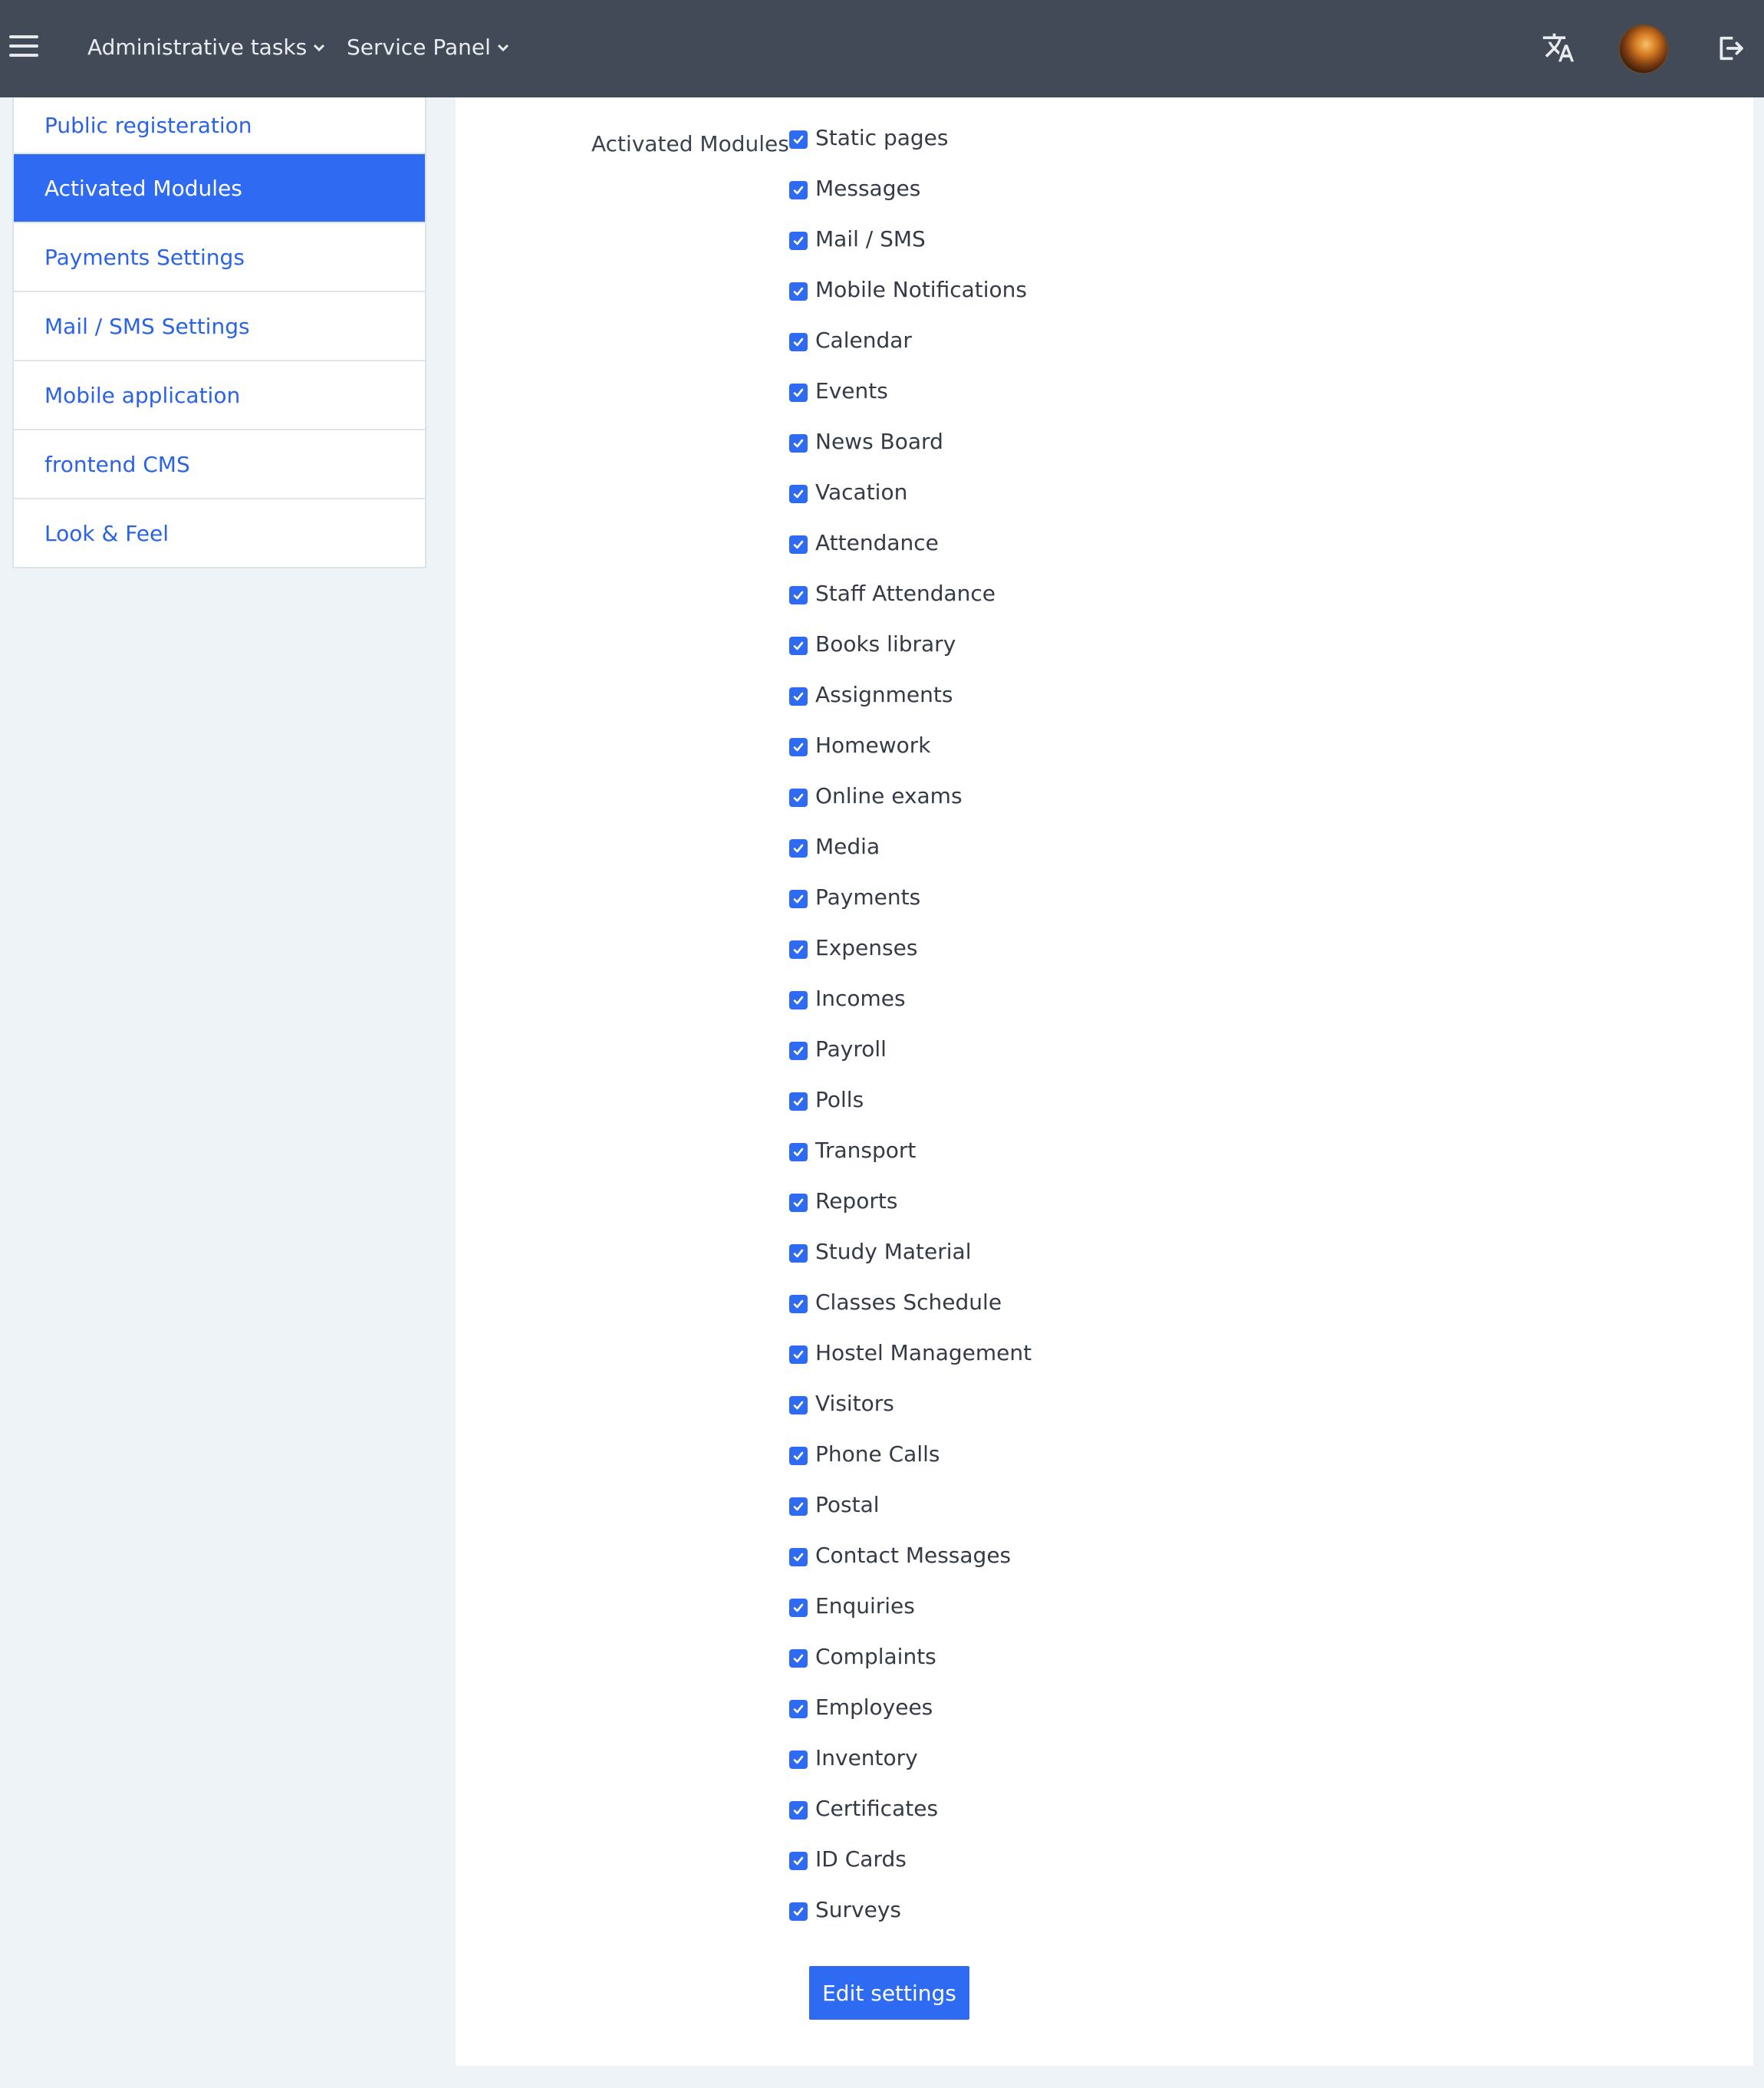 The image size is (1764, 2088). What do you see at coordinates (910, 1819) in the screenshot?
I see `module-checkbox-row: Certificates` at bounding box center [910, 1819].